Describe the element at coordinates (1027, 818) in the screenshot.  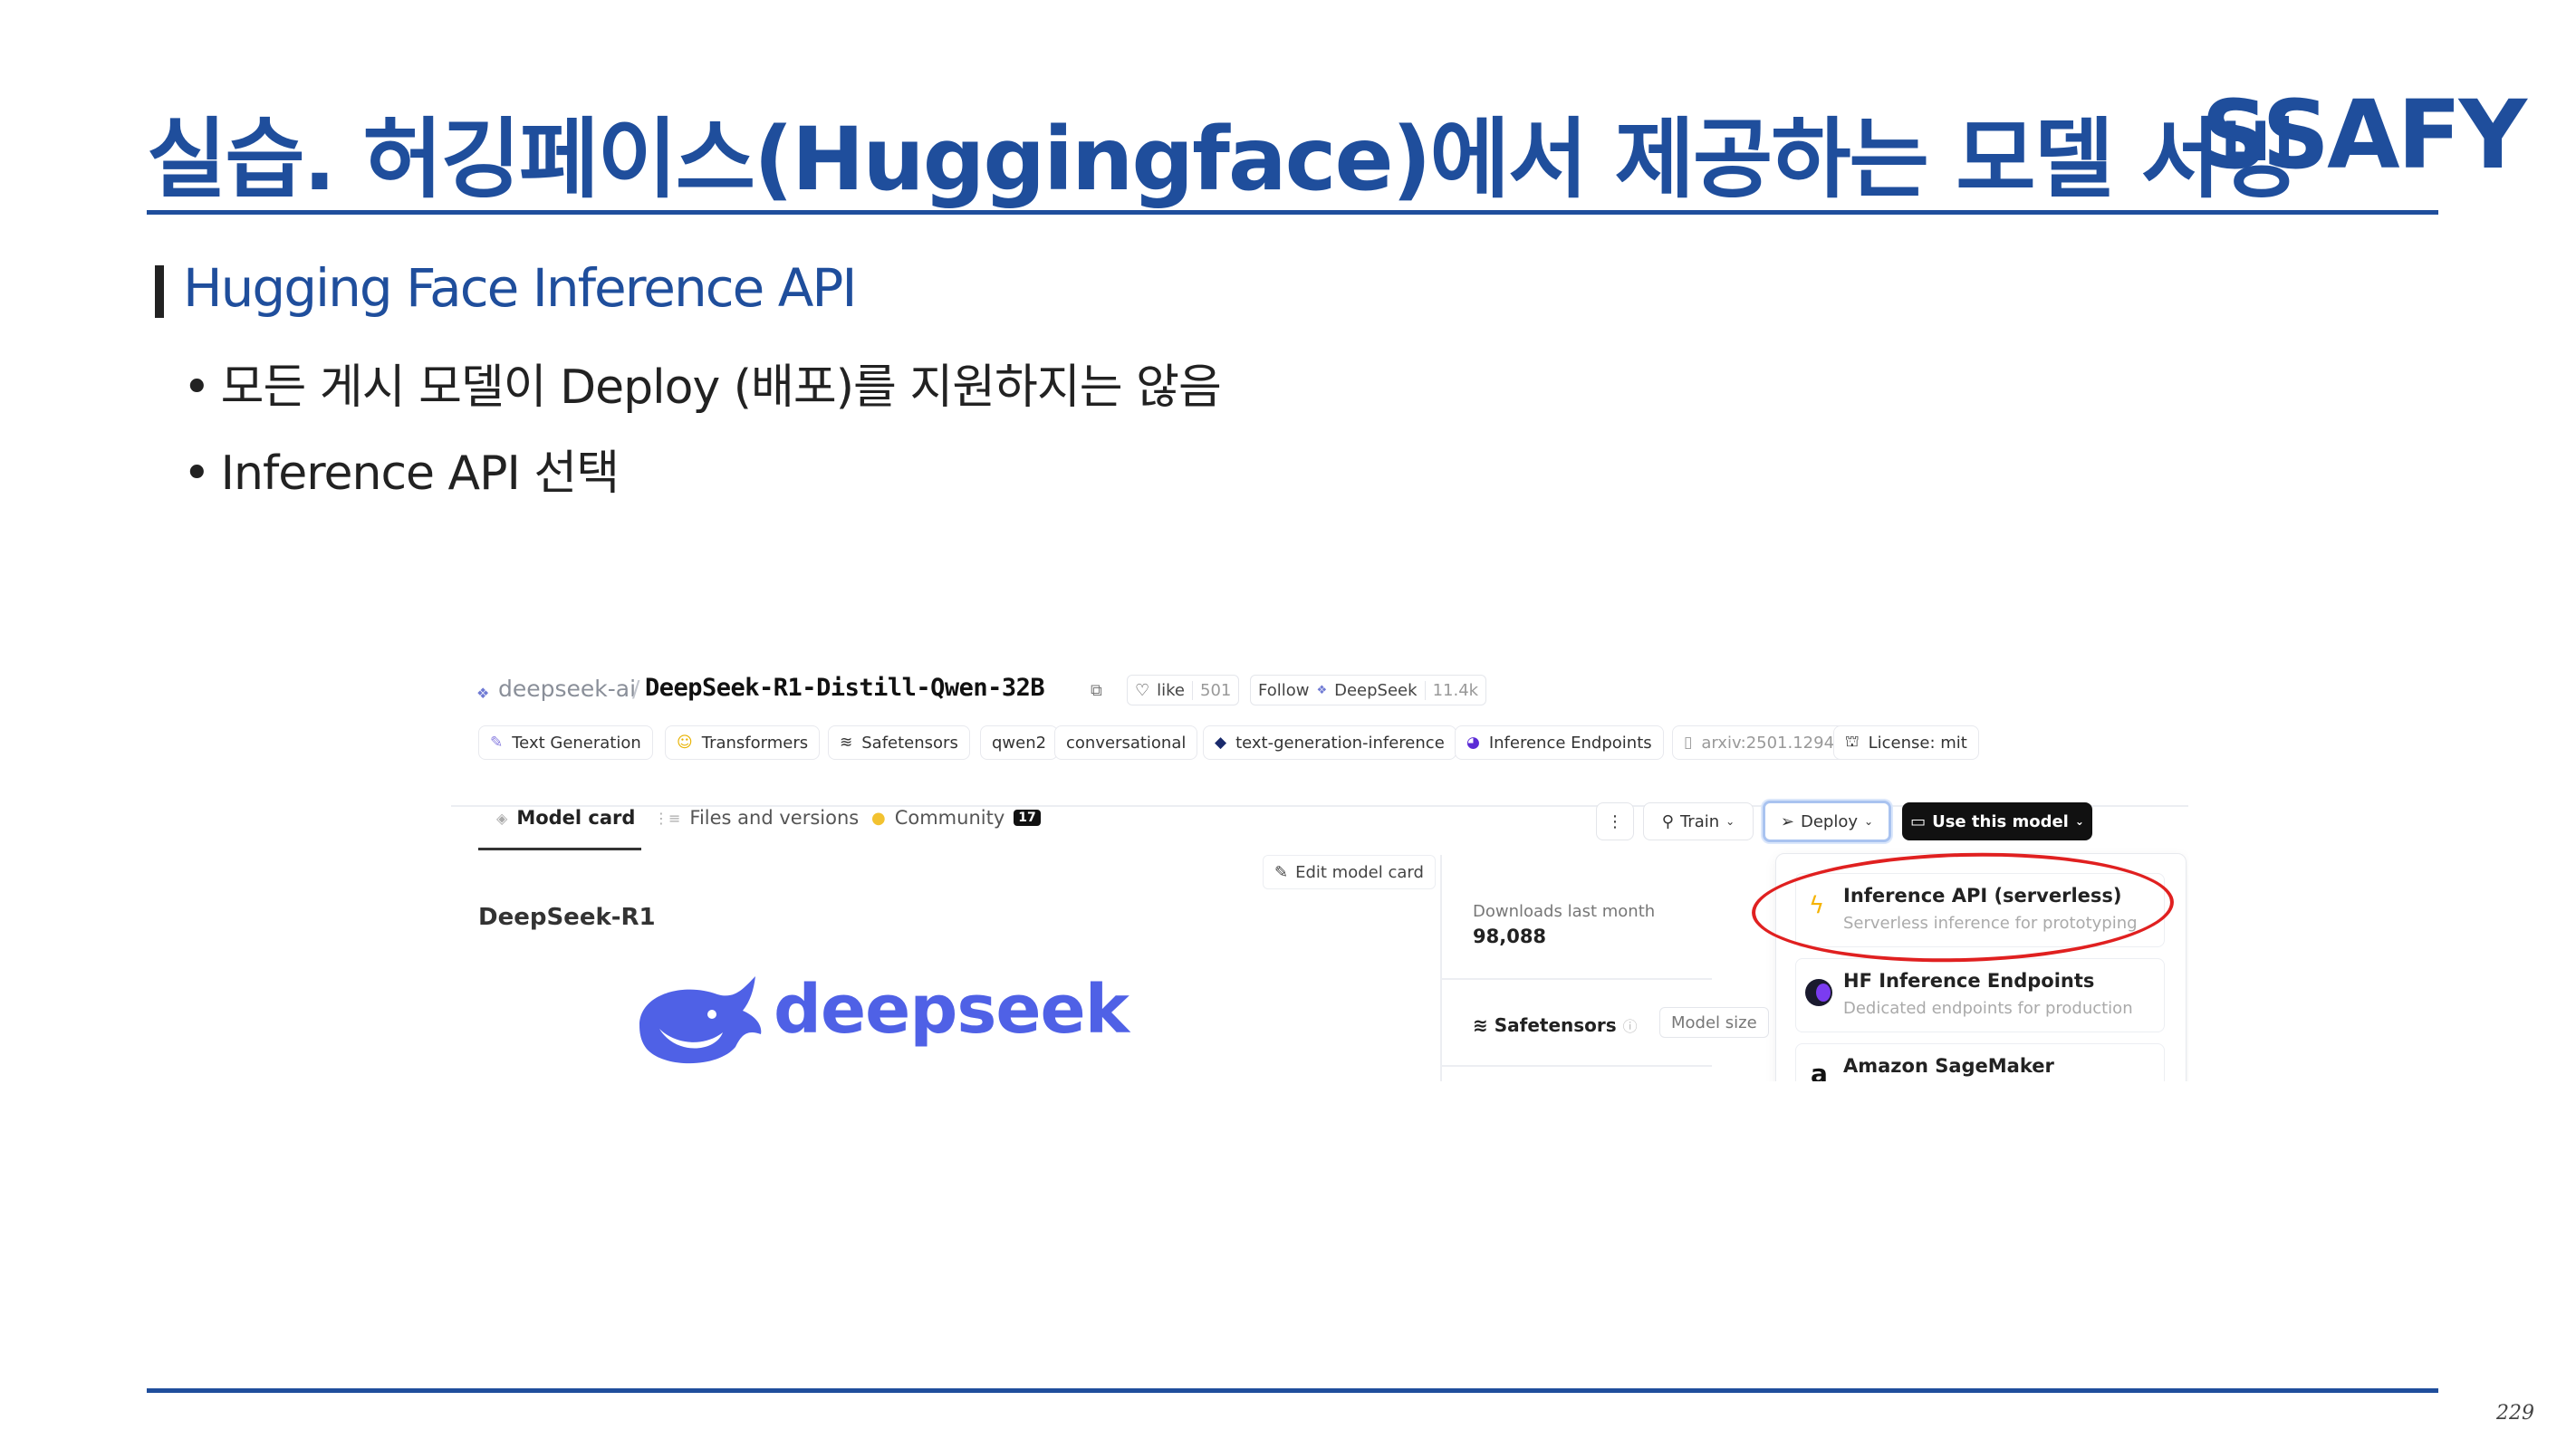
I see `community-count-badge: 17` at that location.